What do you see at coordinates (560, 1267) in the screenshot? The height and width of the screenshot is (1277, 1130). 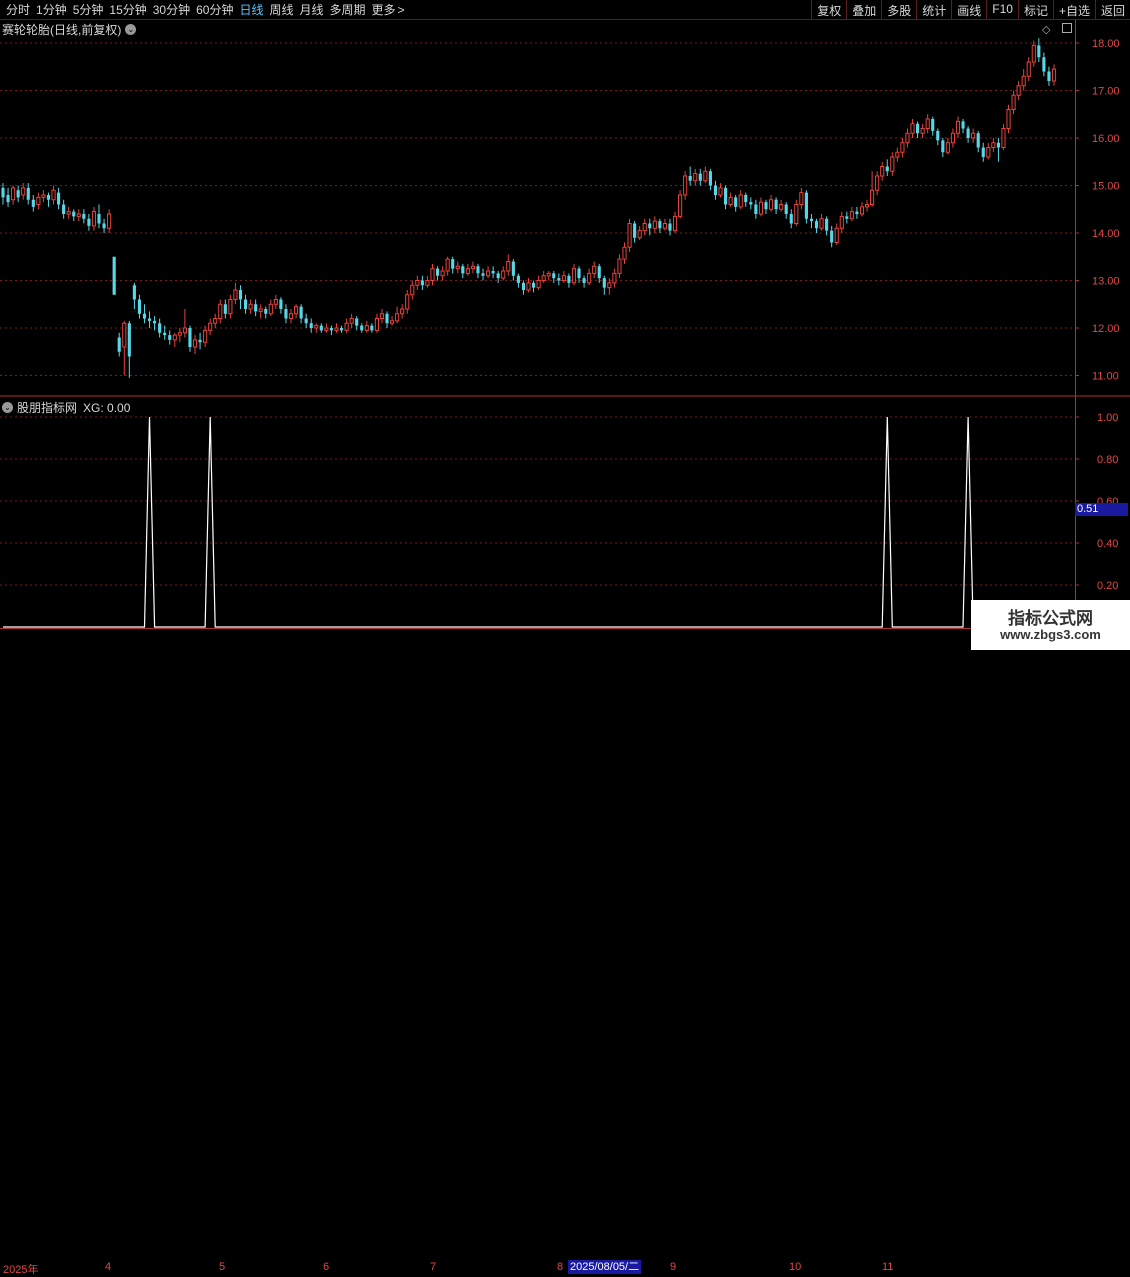 I see `date-label: 8` at bounding box center [560, 1267].